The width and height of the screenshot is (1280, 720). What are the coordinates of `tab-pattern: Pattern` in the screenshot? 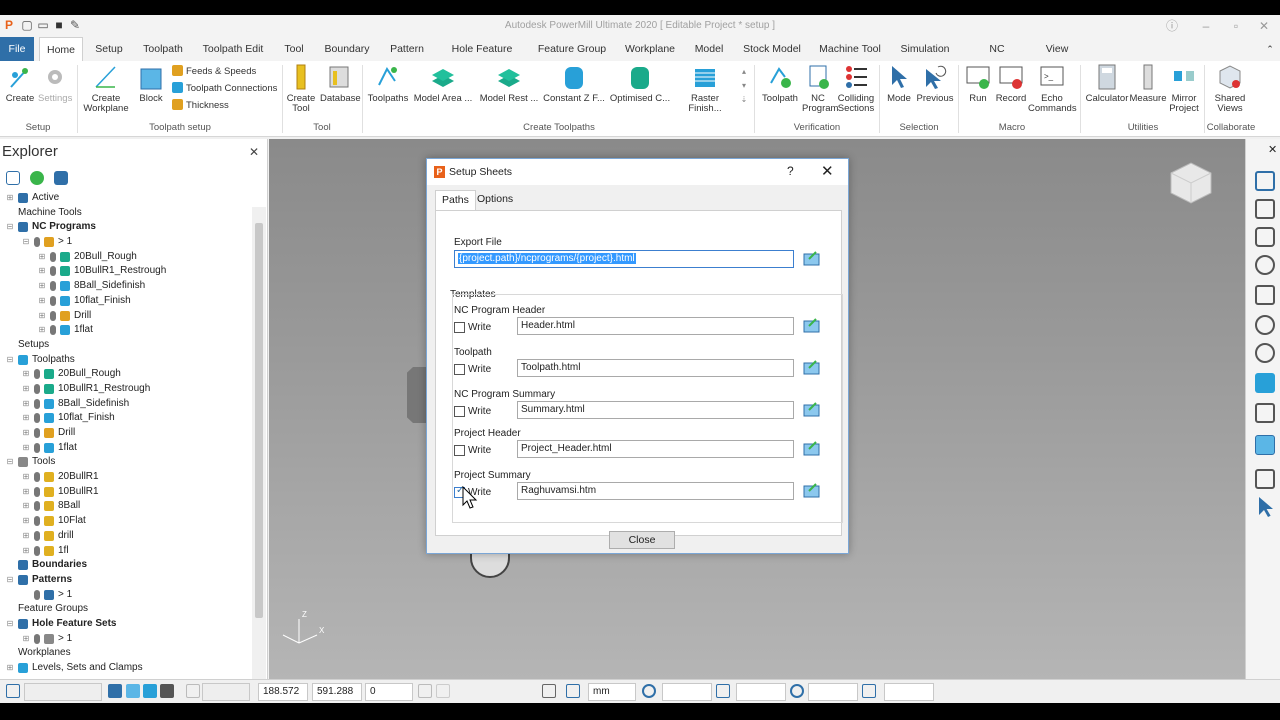 It's located at (407, 49).